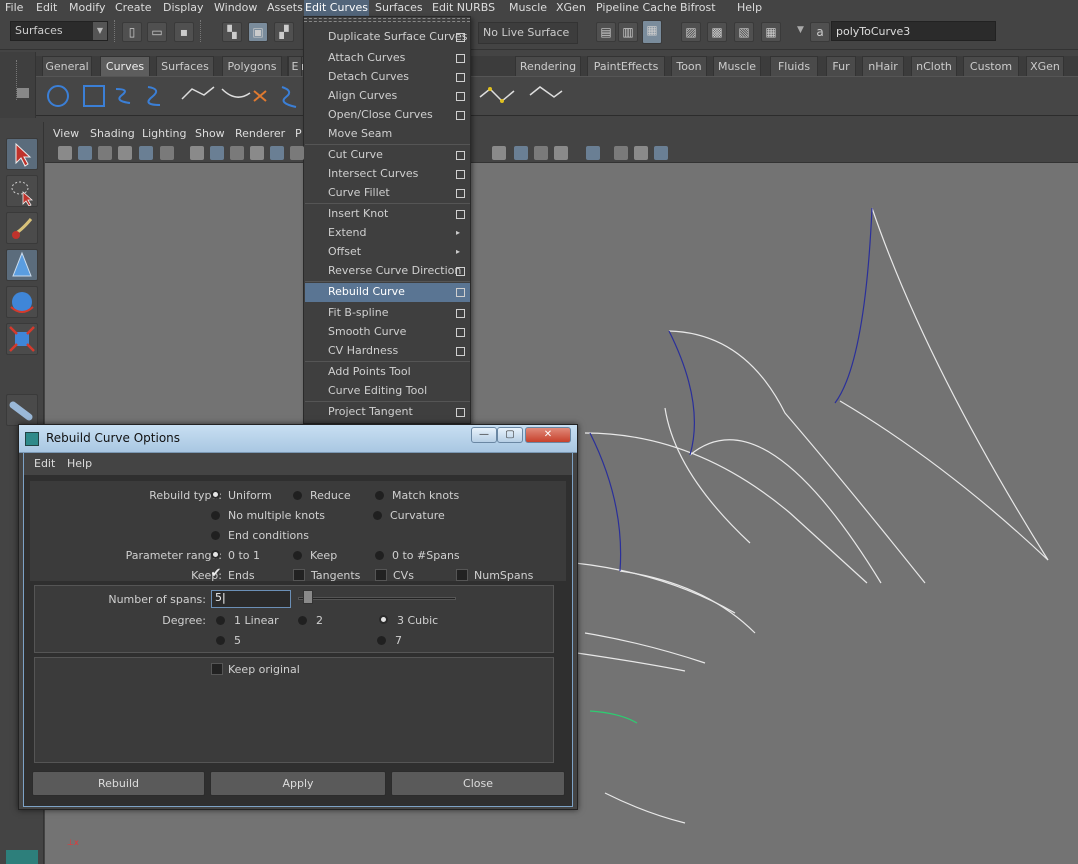 This screenshot has width=1078, height=864. What do you see at coordinates (87, 8) in the screenshot?
I see `menu-modify: Modify` at bounding box center [87, 8].